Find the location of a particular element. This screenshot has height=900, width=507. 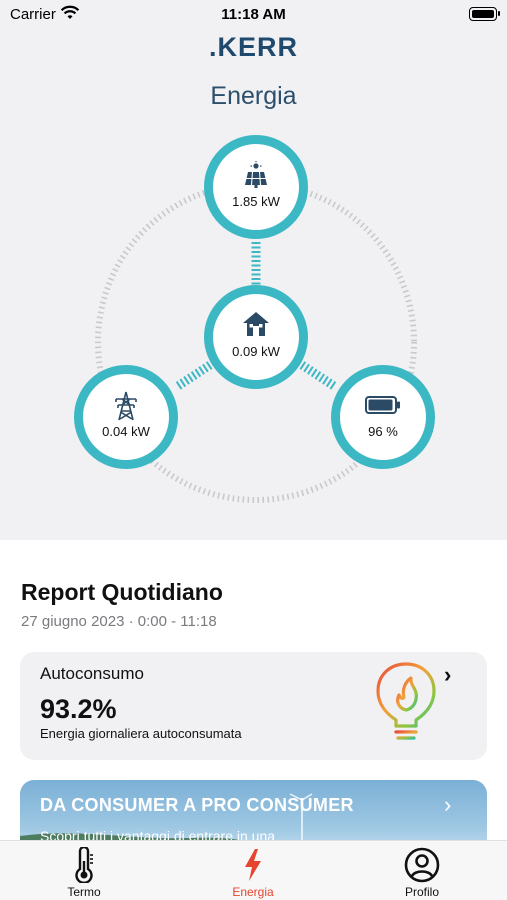

grid-power-value: 0.04 kW is located at coordinates (126, 431).